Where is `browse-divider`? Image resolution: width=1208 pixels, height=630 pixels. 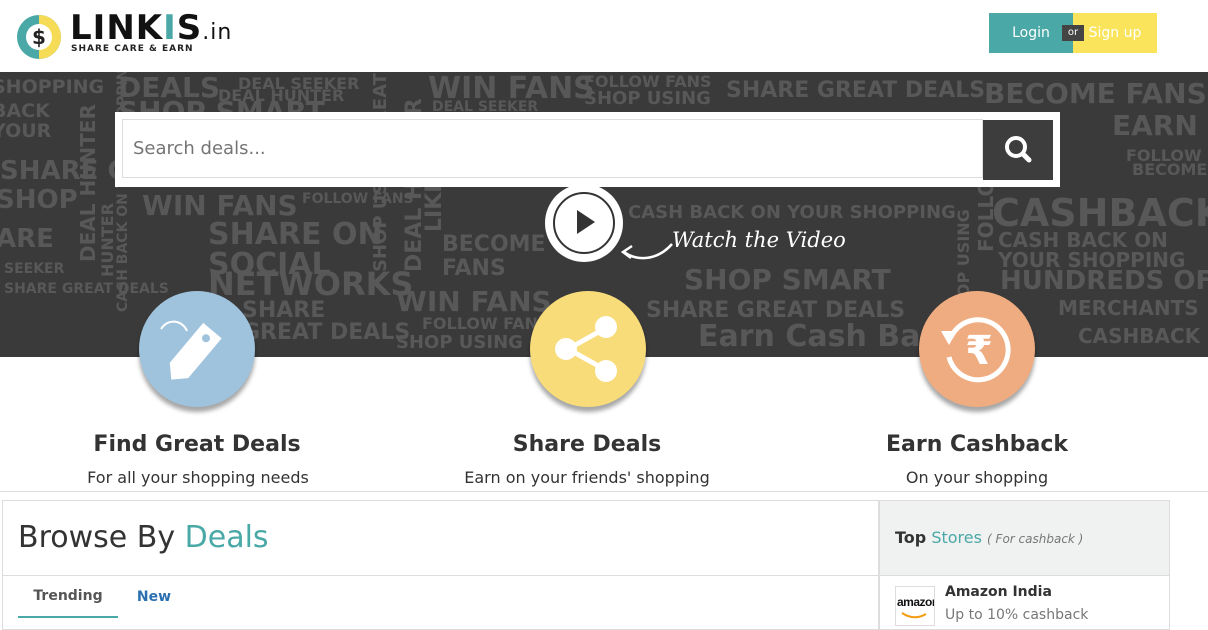
browse-divider is located at coordinates (440, 575).